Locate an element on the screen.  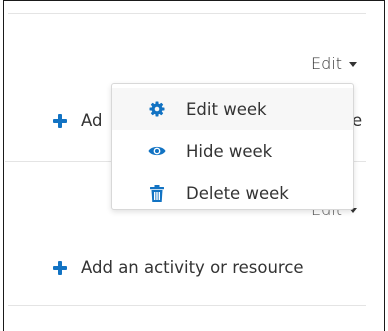
edit-menu-toggle: Edit is located at coordinates (334, 63).